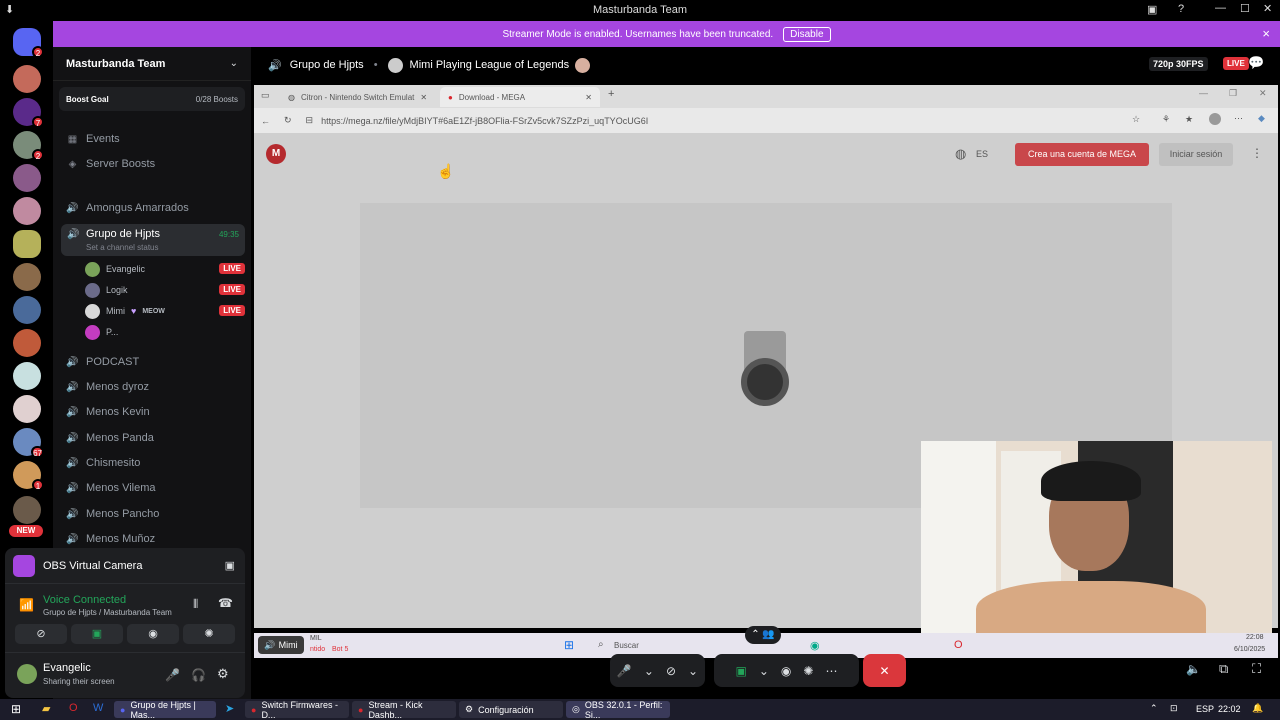 This screenshot has width=1280, height=720. Describe the element at coordinates (155, 362) in the screenshot. I see `voice-channel: 🔊 PODCAST` at that location.